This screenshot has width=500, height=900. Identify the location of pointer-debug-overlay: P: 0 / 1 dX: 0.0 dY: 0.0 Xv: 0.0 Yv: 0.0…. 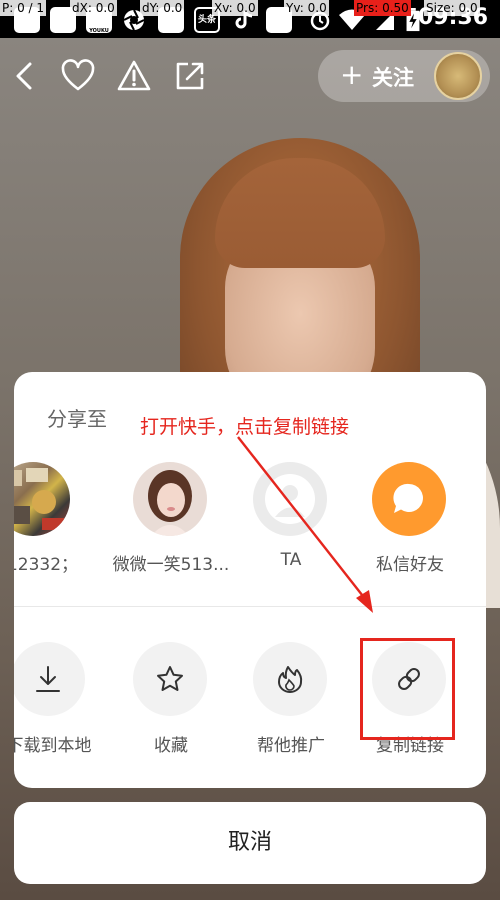
(250, 8).